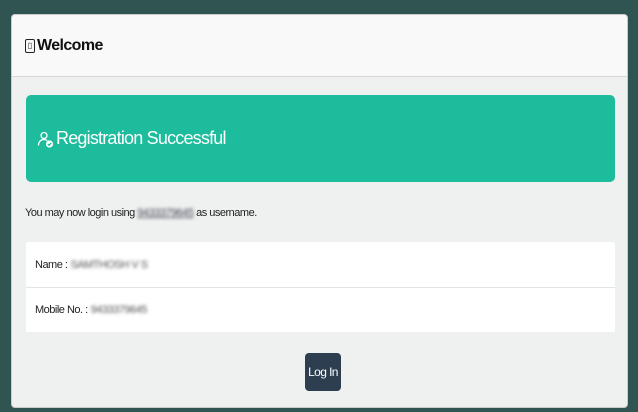 The height and width of the screenshot is (412, 638). Describe the element at coordinates (51, 264) in the screenshot. I see `detail-label-name: Name :` at that location.